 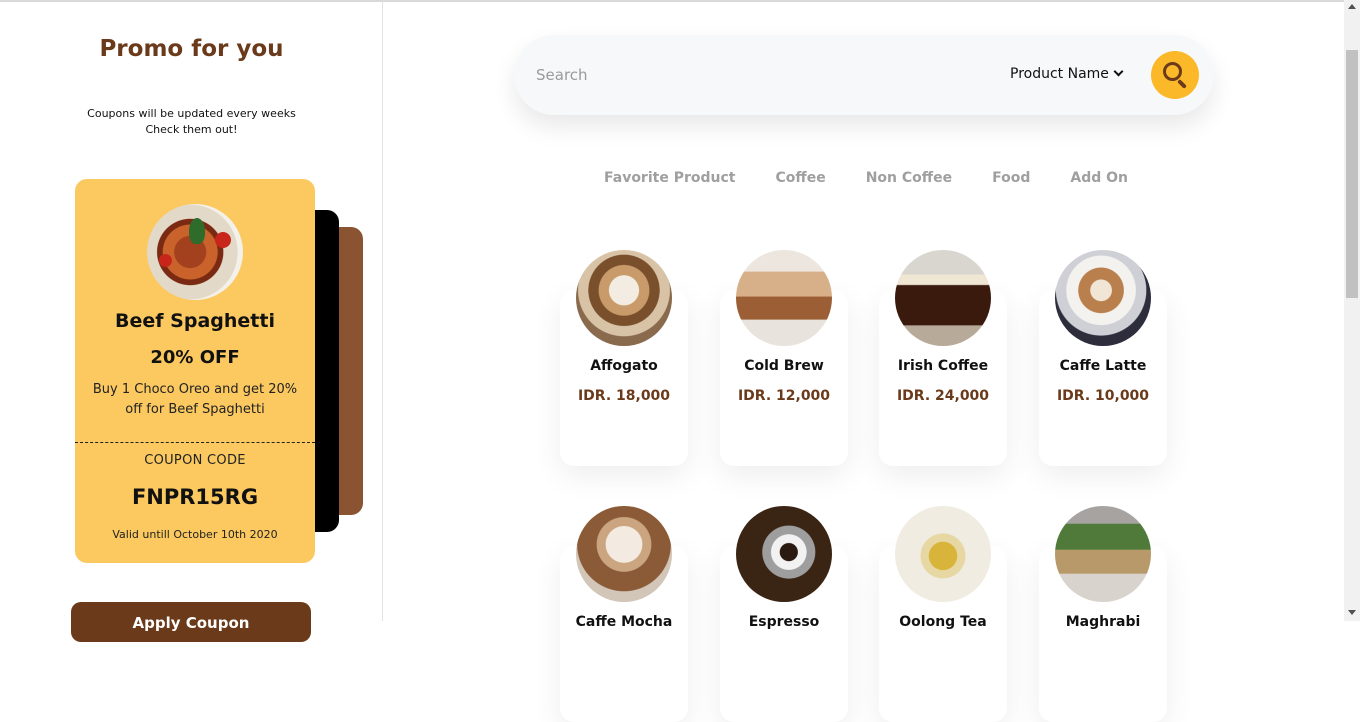 What do you see at coordinates (943, 366) in the screenshot?
I see `product-name: Irish Coffee` at bounding box center [943, 366].